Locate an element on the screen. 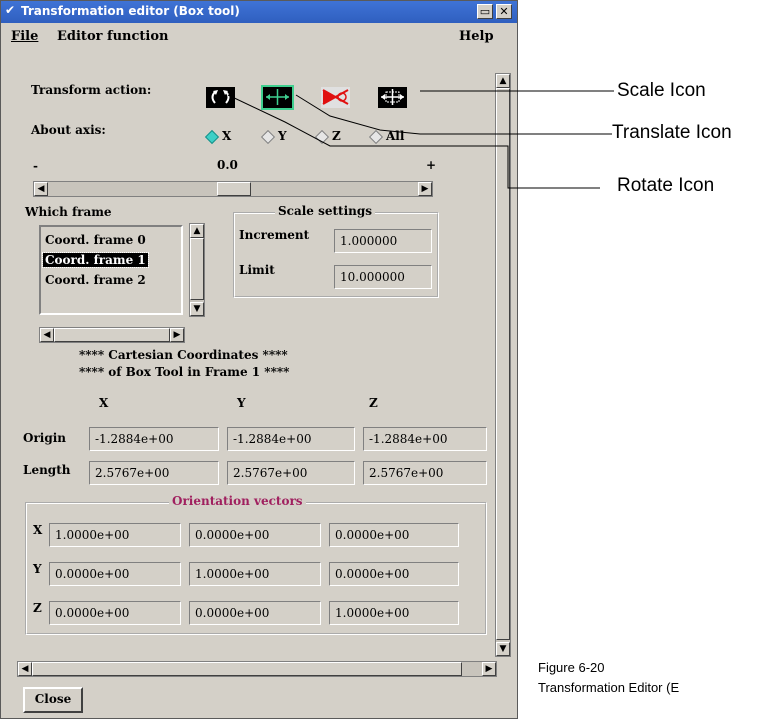  rotate-icon-callout: Rotate Icon is located at coordinates (666, 185).